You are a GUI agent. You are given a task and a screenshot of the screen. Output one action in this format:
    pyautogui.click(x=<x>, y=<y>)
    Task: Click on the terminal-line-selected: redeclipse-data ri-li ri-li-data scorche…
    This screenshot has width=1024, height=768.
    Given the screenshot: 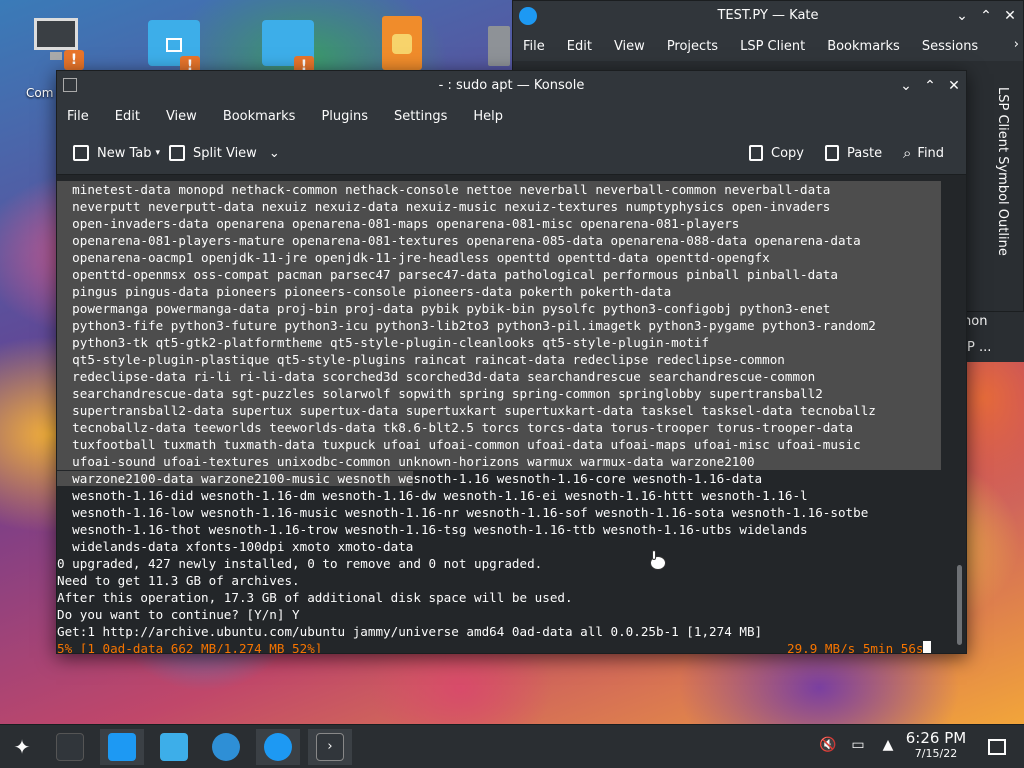 What is the action you would take?
    pyautogui.click(x=499, y=376)
    